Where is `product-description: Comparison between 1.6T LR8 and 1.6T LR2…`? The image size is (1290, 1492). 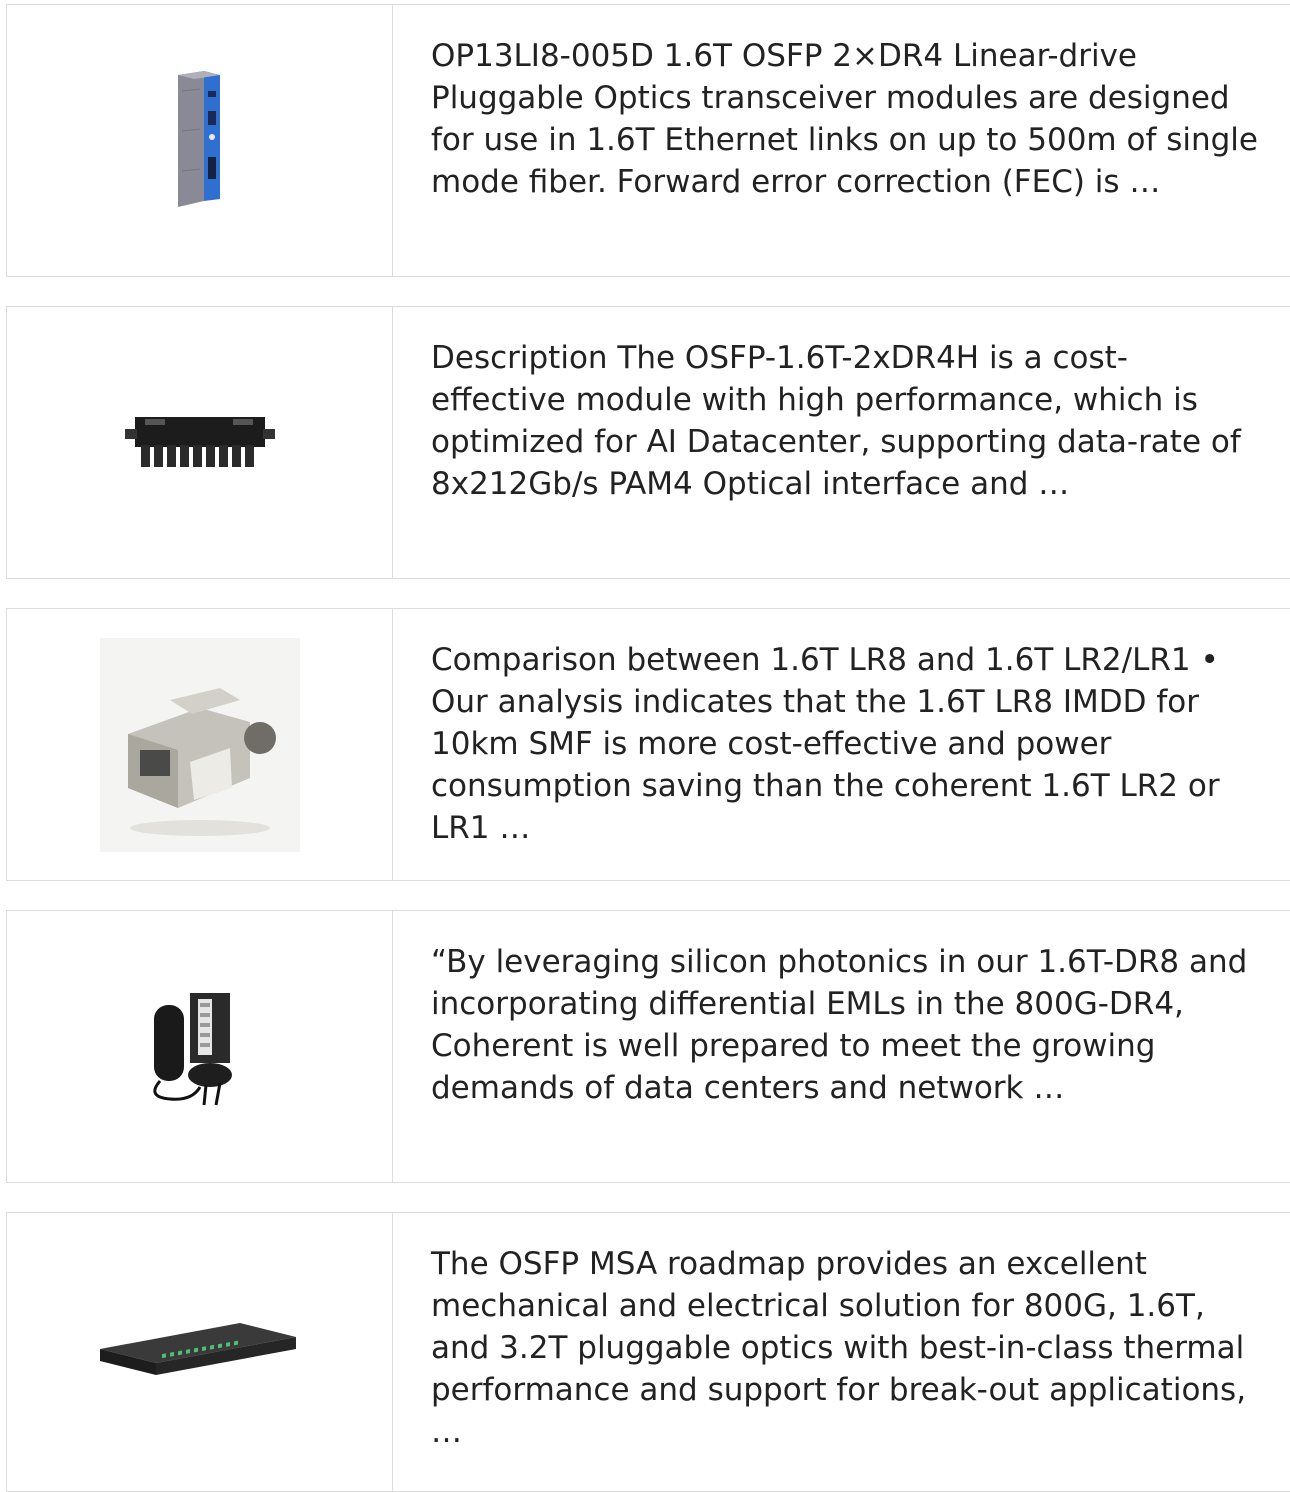
product-description: Comparison between 1.6T LR8 and 1.6T LR2… is located at coordinates (841, 744).